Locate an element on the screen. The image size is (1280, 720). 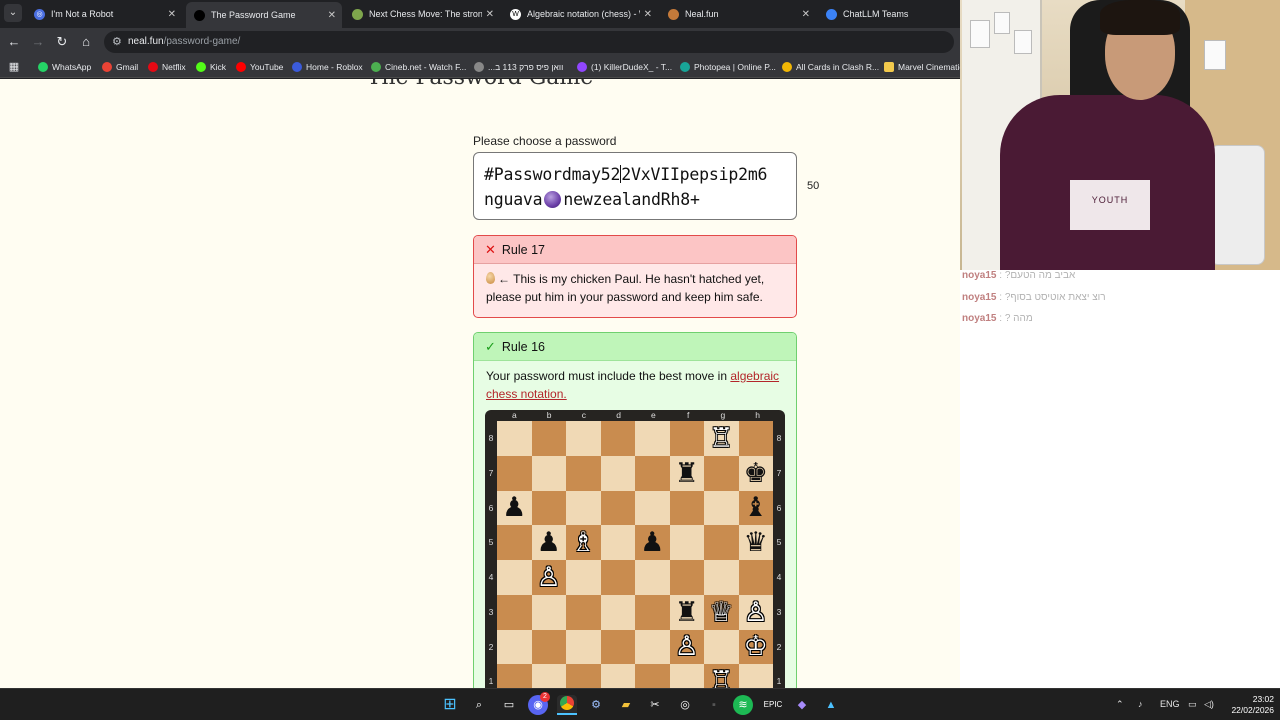
vs-code-icon: ◆ is located at coordinates (802, 705).